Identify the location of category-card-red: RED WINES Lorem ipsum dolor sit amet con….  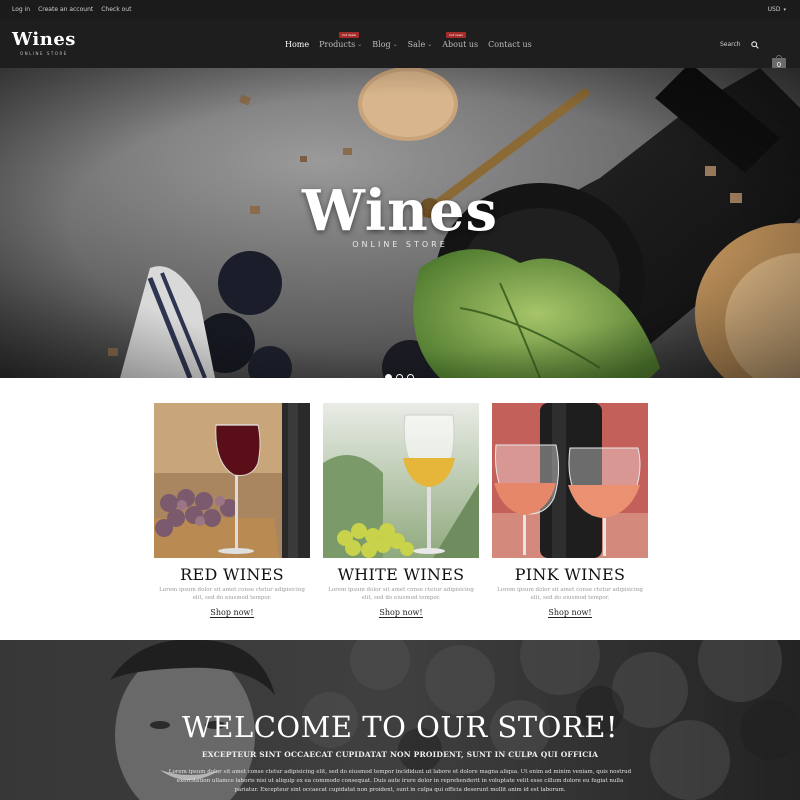
(232, 510).